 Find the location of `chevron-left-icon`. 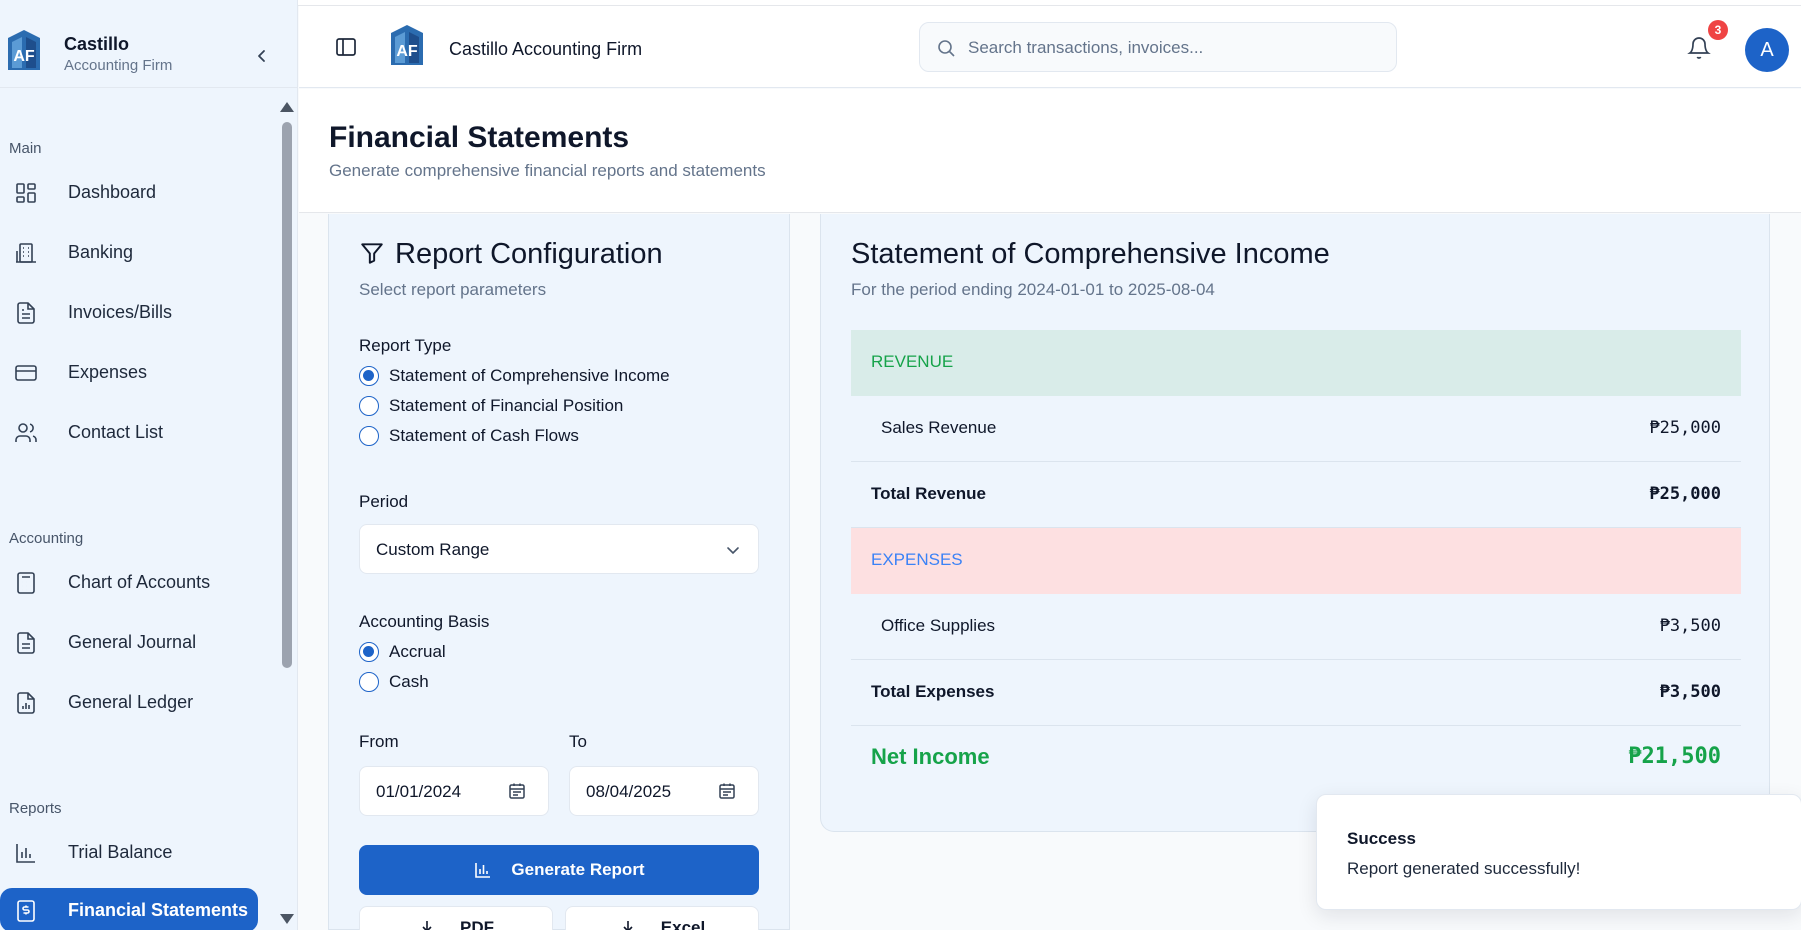

chevron-left-icon is located at coordinates (261, 56).